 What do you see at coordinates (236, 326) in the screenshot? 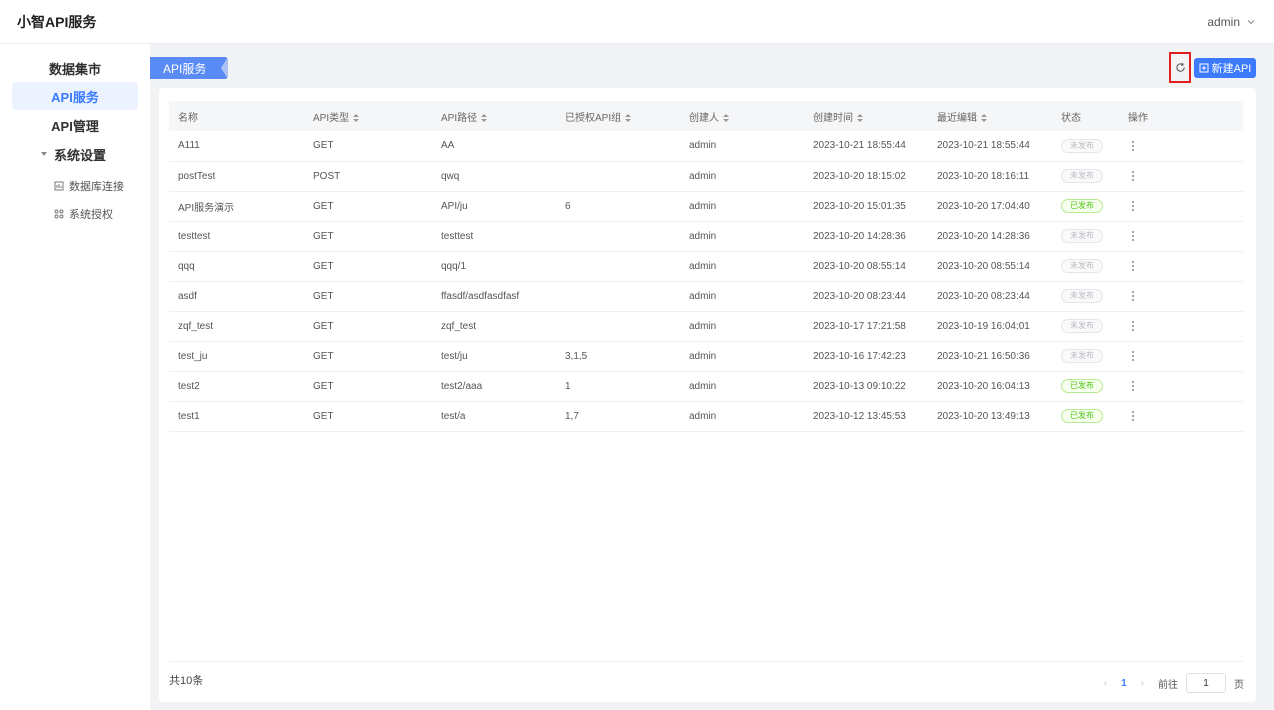
I see `cell-name: zqf_test` at bounding box center [236, 326].